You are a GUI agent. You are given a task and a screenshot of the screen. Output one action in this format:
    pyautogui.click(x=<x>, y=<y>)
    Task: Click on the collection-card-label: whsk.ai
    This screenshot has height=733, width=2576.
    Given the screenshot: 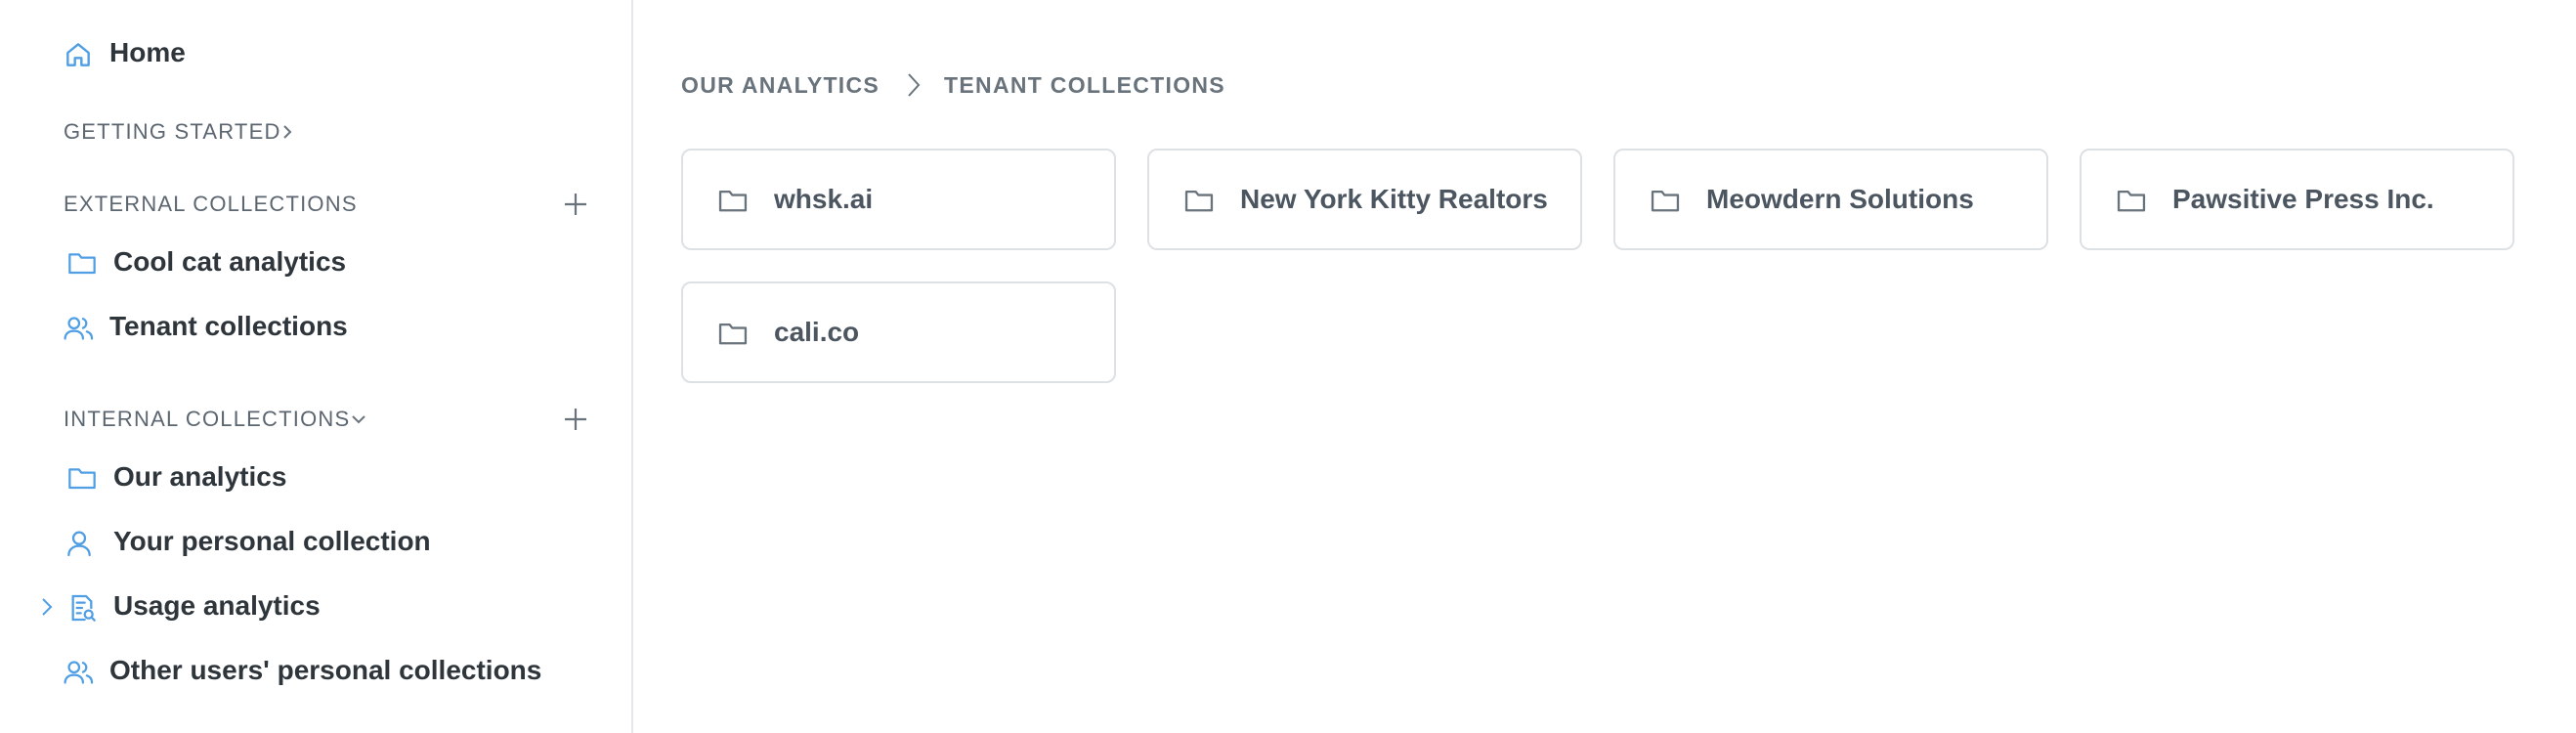 What is the action you would take?
    pyautogui.click(x=824, y=199)
    